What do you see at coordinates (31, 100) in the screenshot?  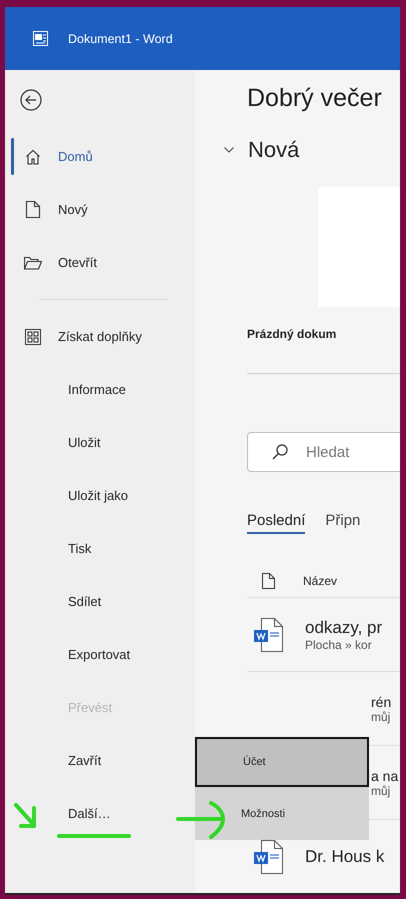 I see `back-icon` at bounding box center [31, 100].